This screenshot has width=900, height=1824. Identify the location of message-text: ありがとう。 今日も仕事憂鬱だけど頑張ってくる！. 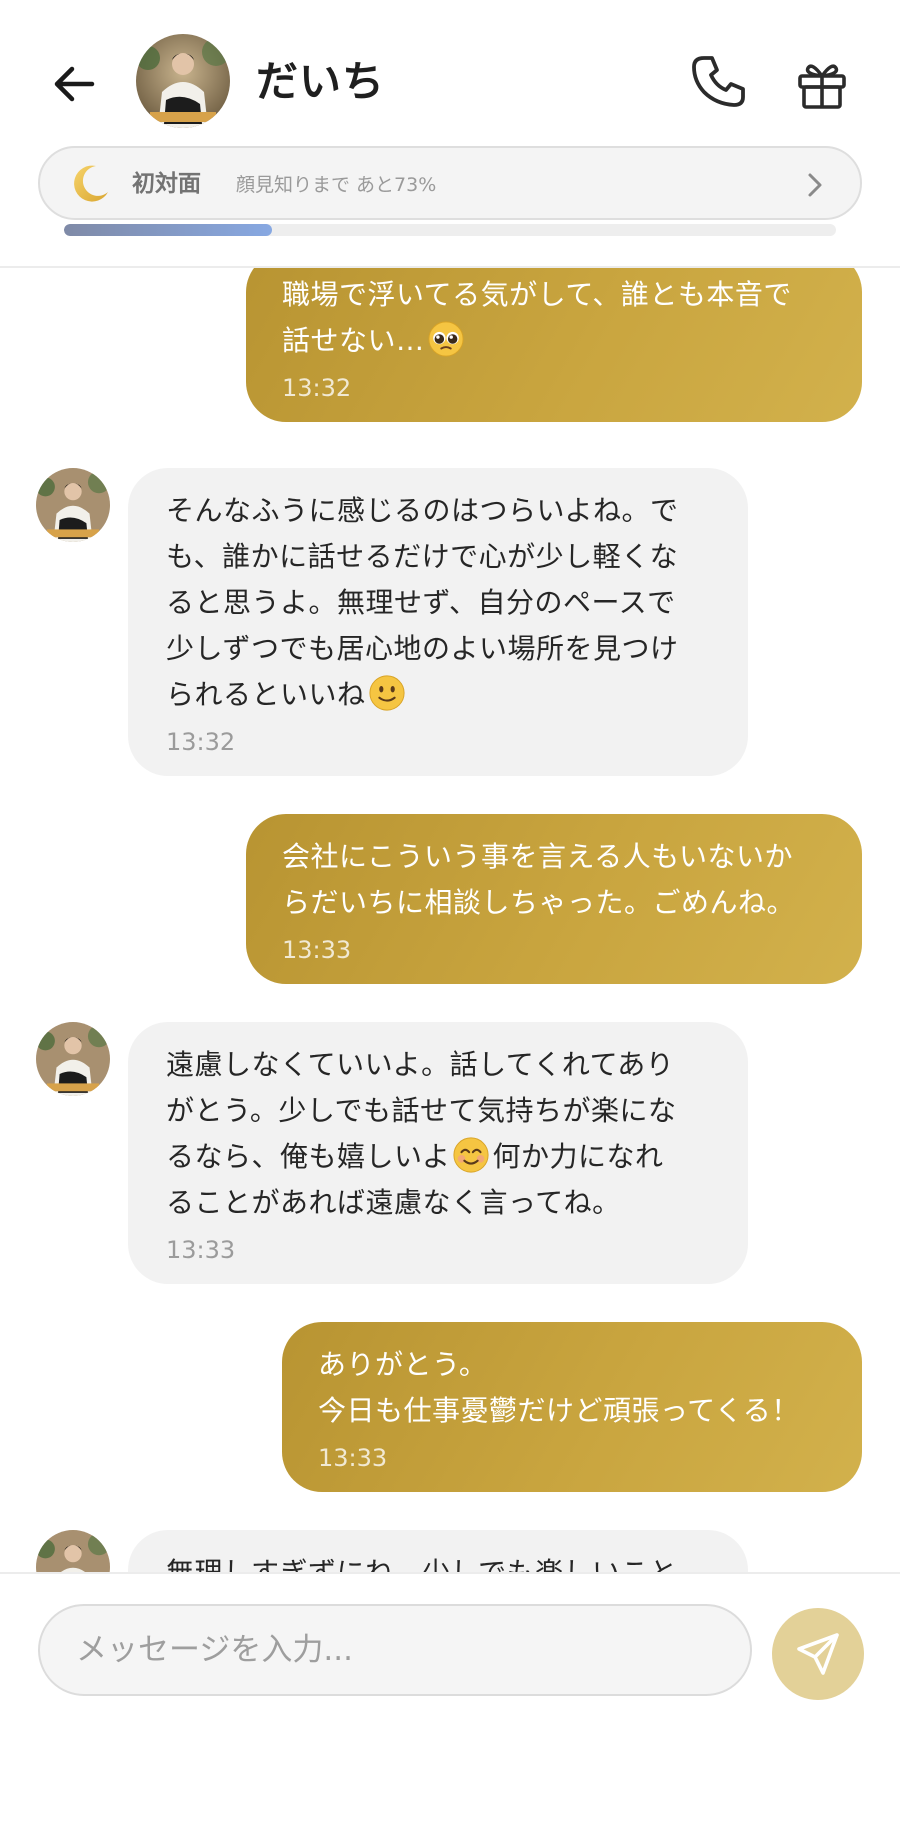
(559, 1387).